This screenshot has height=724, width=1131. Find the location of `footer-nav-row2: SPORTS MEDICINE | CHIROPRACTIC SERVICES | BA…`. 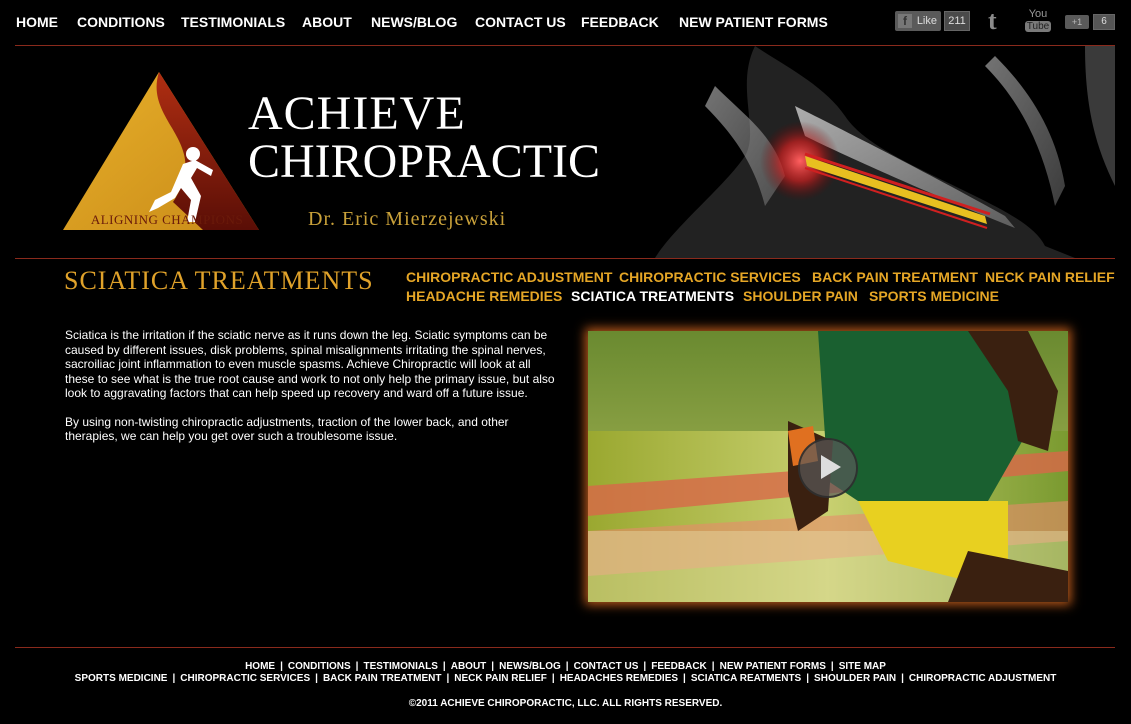

footer-nav-row2: SPORTS MEDICINE | CHIROPRACTIC SERVICES | BA… is located at coordinates (565, 678).